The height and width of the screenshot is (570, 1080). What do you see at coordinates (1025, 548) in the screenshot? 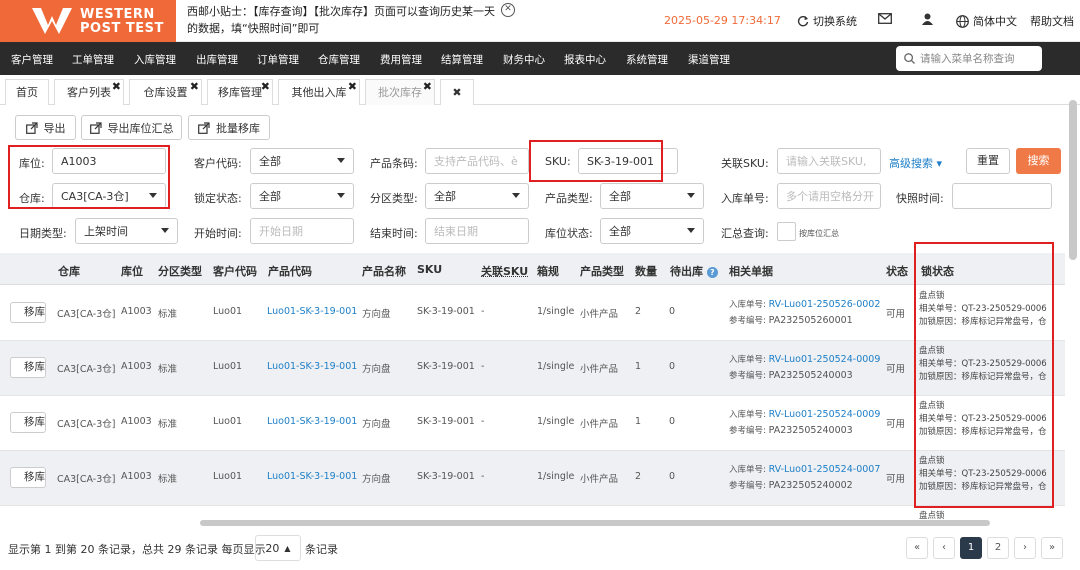
I see `next-page-button: ›` at bounding box center [1025, 548].